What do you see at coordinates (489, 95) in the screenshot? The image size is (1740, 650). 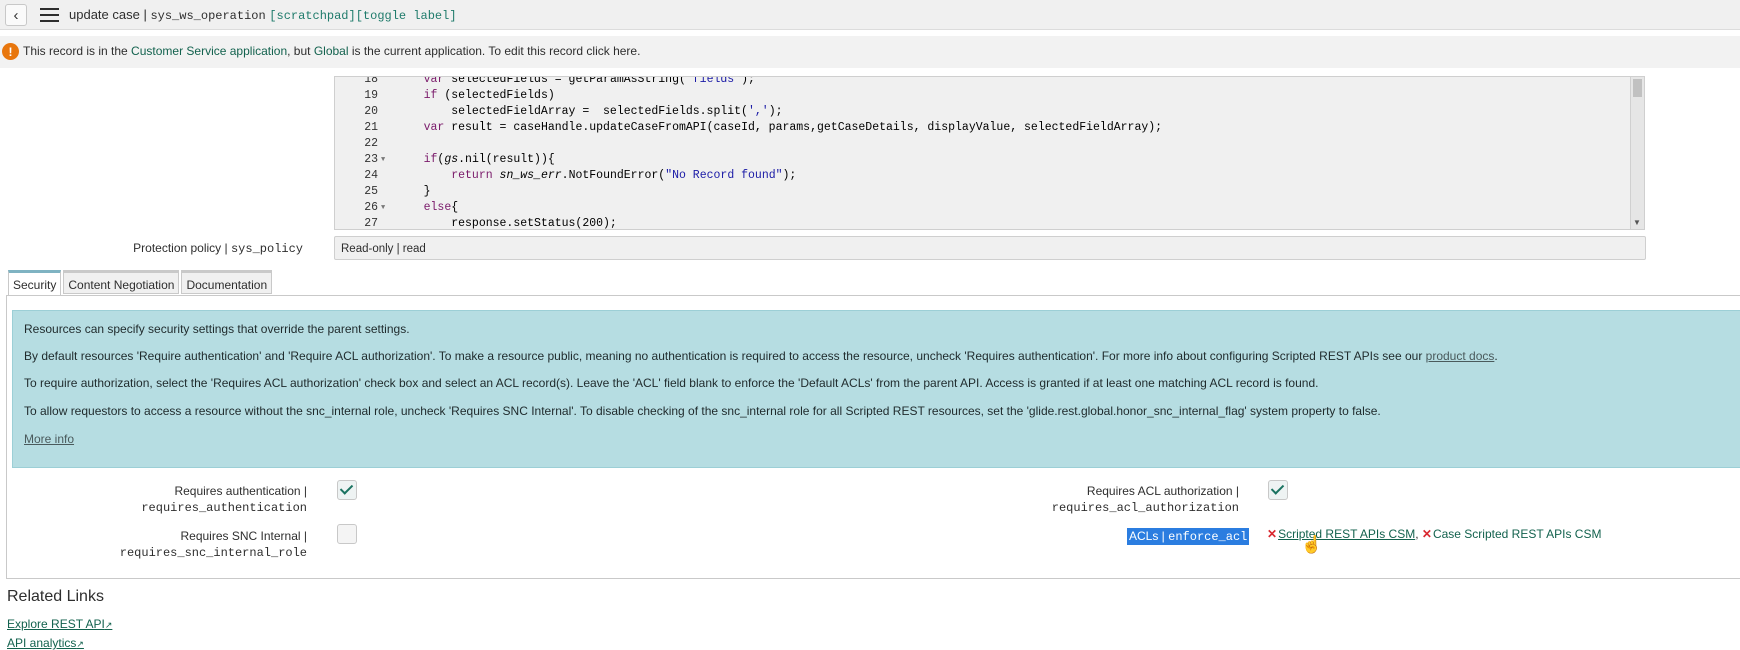 I see `code-text: if (selectedFields)` at bounding box center [489, 95].